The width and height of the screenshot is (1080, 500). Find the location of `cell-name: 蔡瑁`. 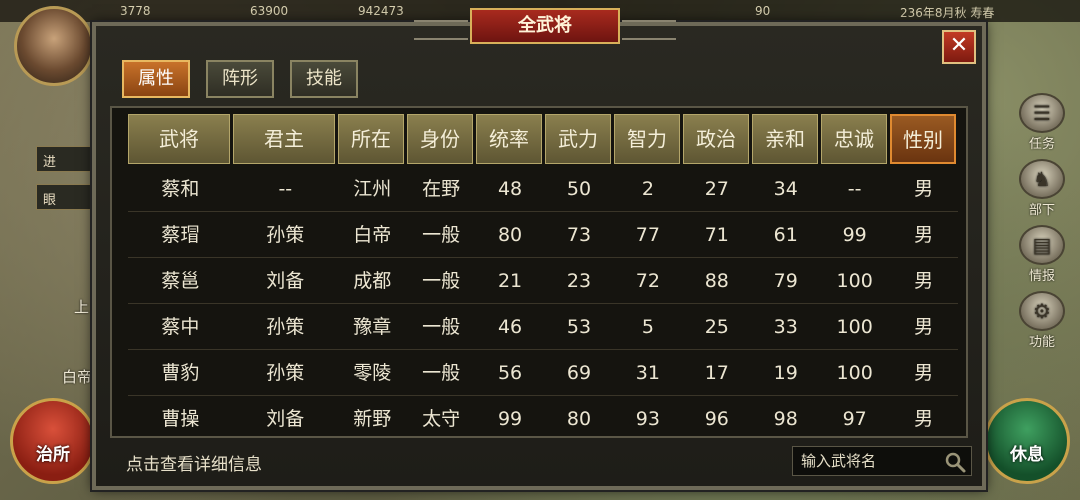

cell-name: 蔡瑁 is located at coordinates (180, 235).